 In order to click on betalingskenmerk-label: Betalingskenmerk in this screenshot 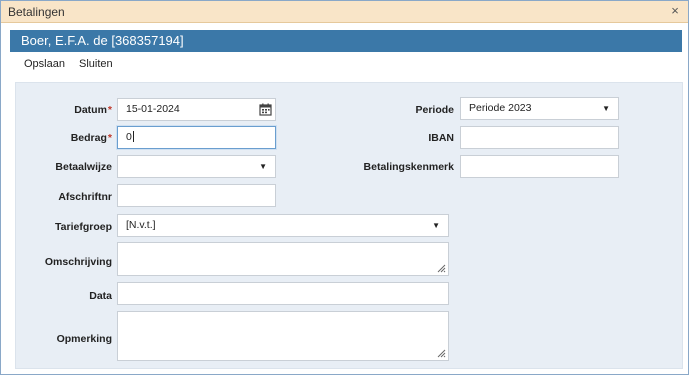, I will do `click(408, 167)`.